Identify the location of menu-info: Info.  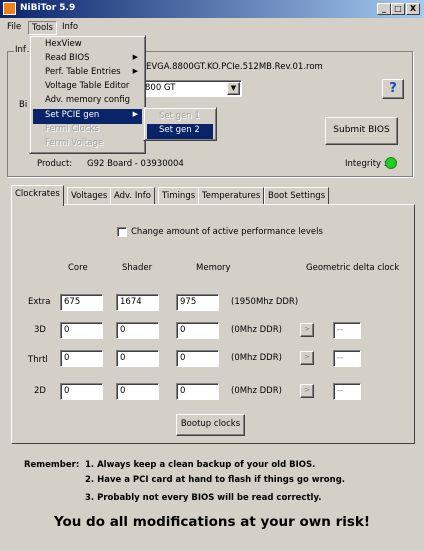
(70, 28).